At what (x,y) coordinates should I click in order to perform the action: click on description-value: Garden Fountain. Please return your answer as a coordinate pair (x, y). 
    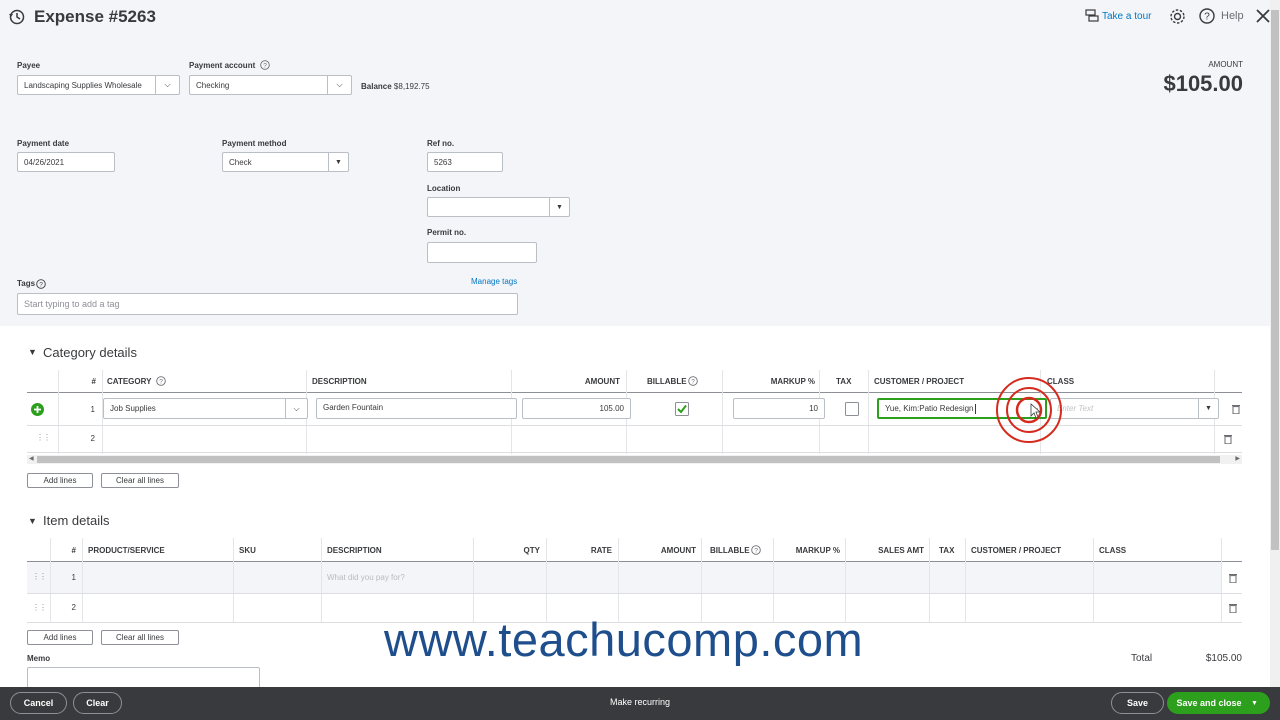
    Looking at the image, I should click on (353, 407).